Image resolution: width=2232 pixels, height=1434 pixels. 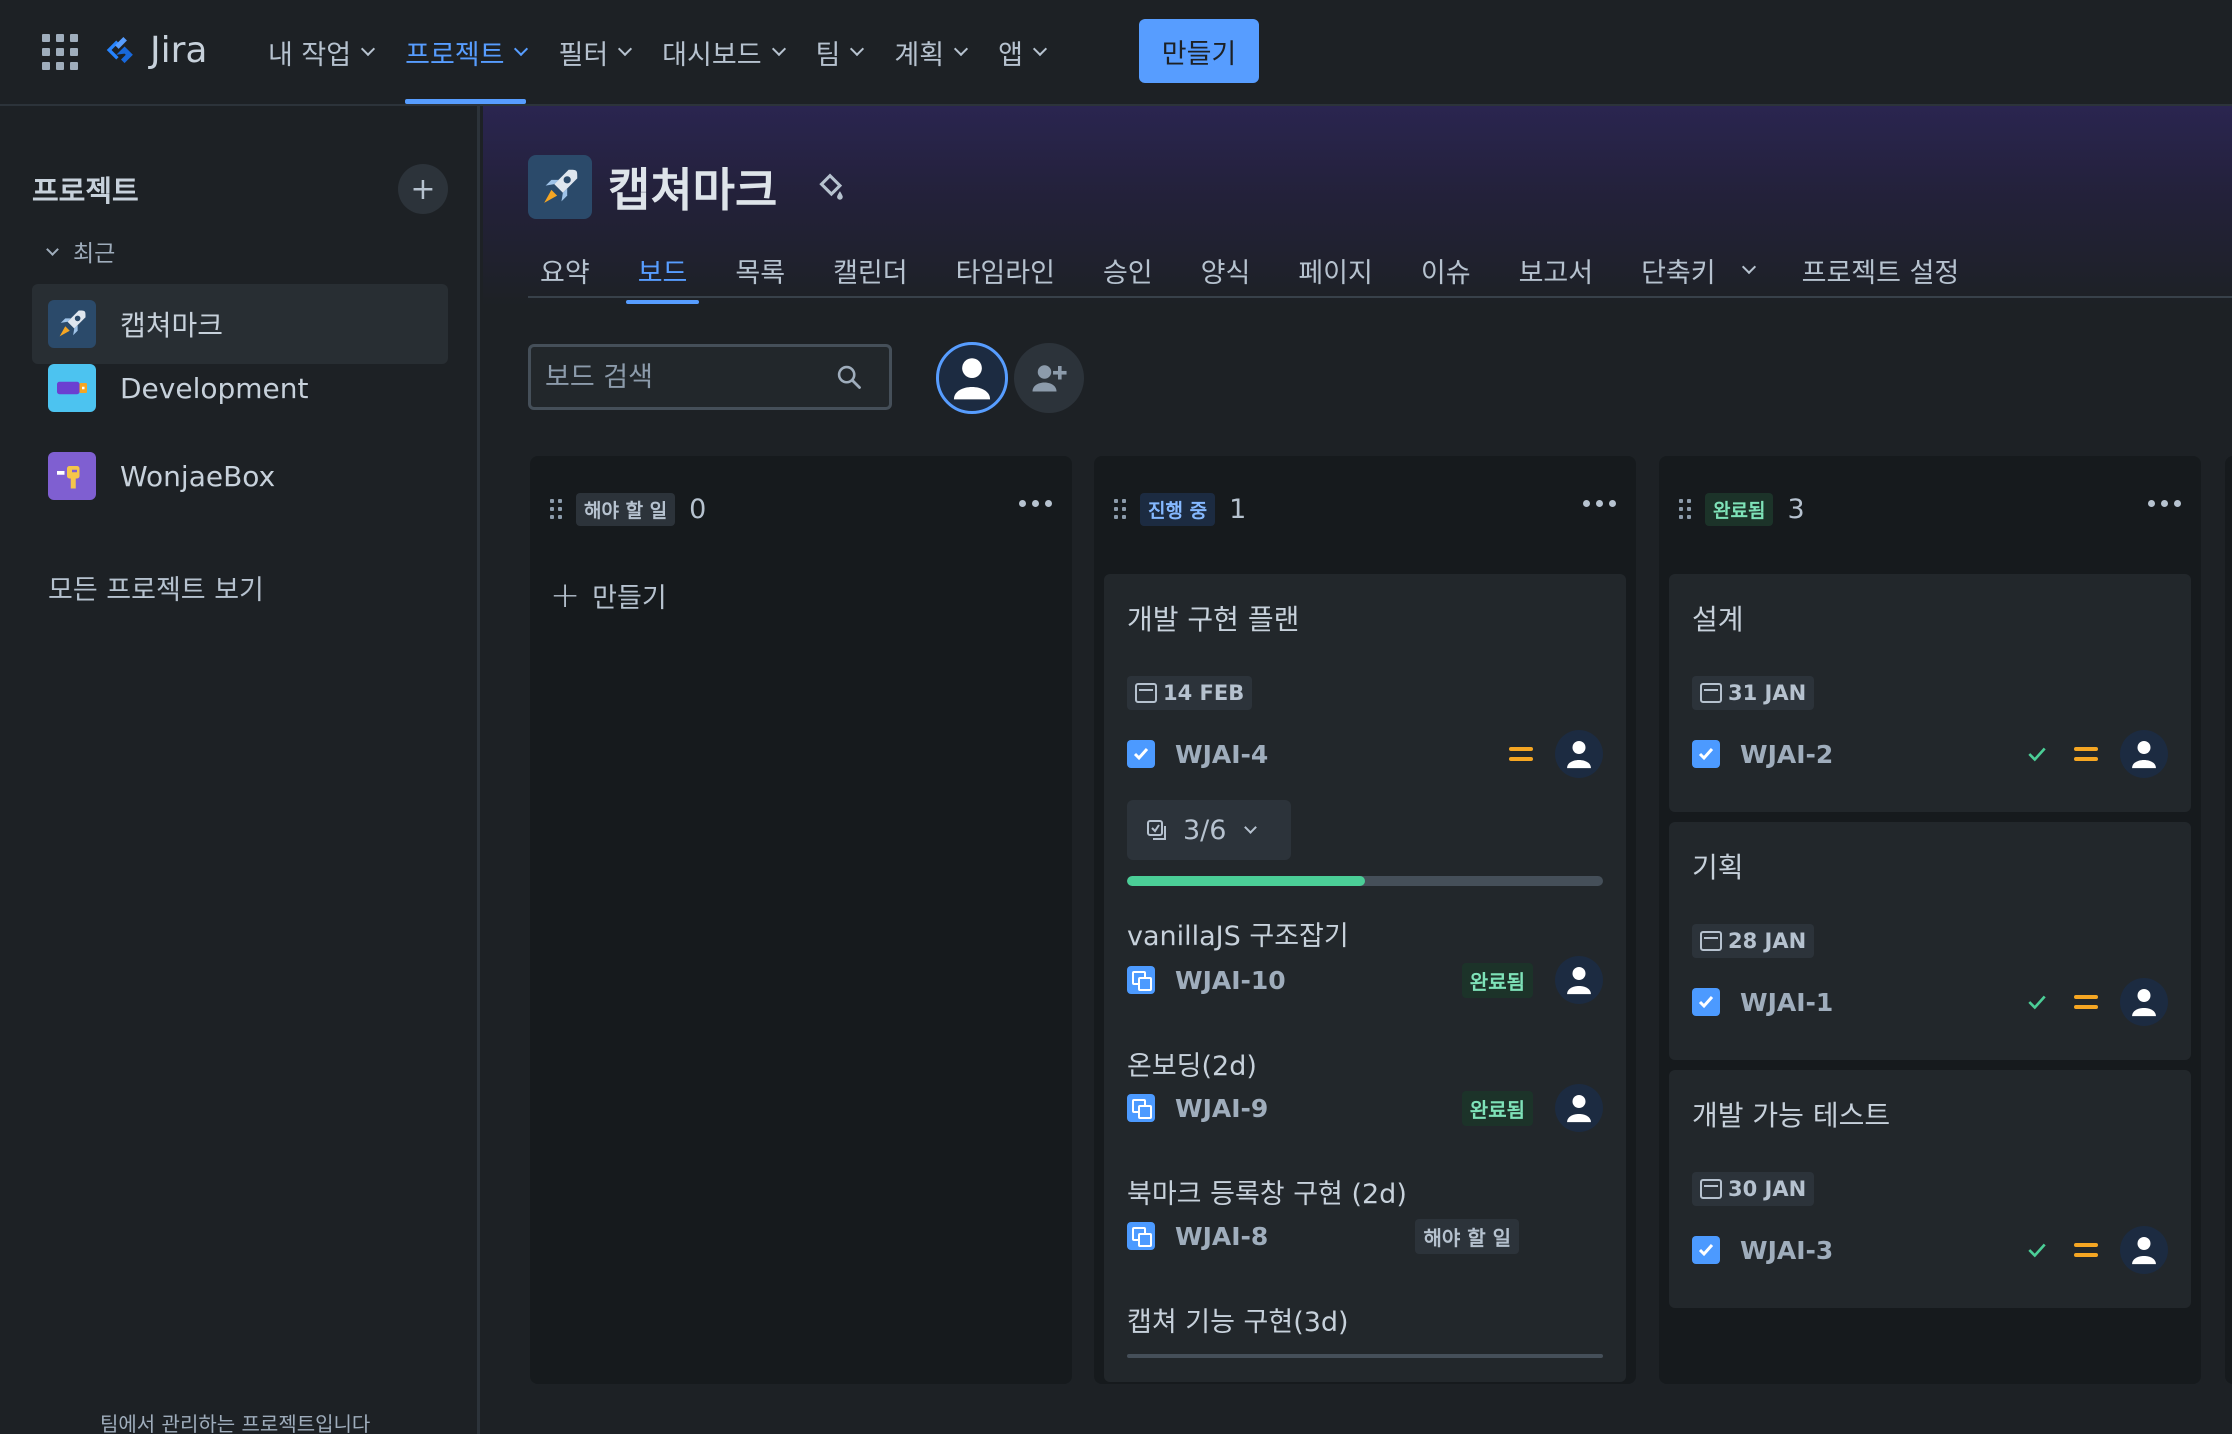 I want to click on nav-my-work: 내 작업, so click(x=320, y=52).